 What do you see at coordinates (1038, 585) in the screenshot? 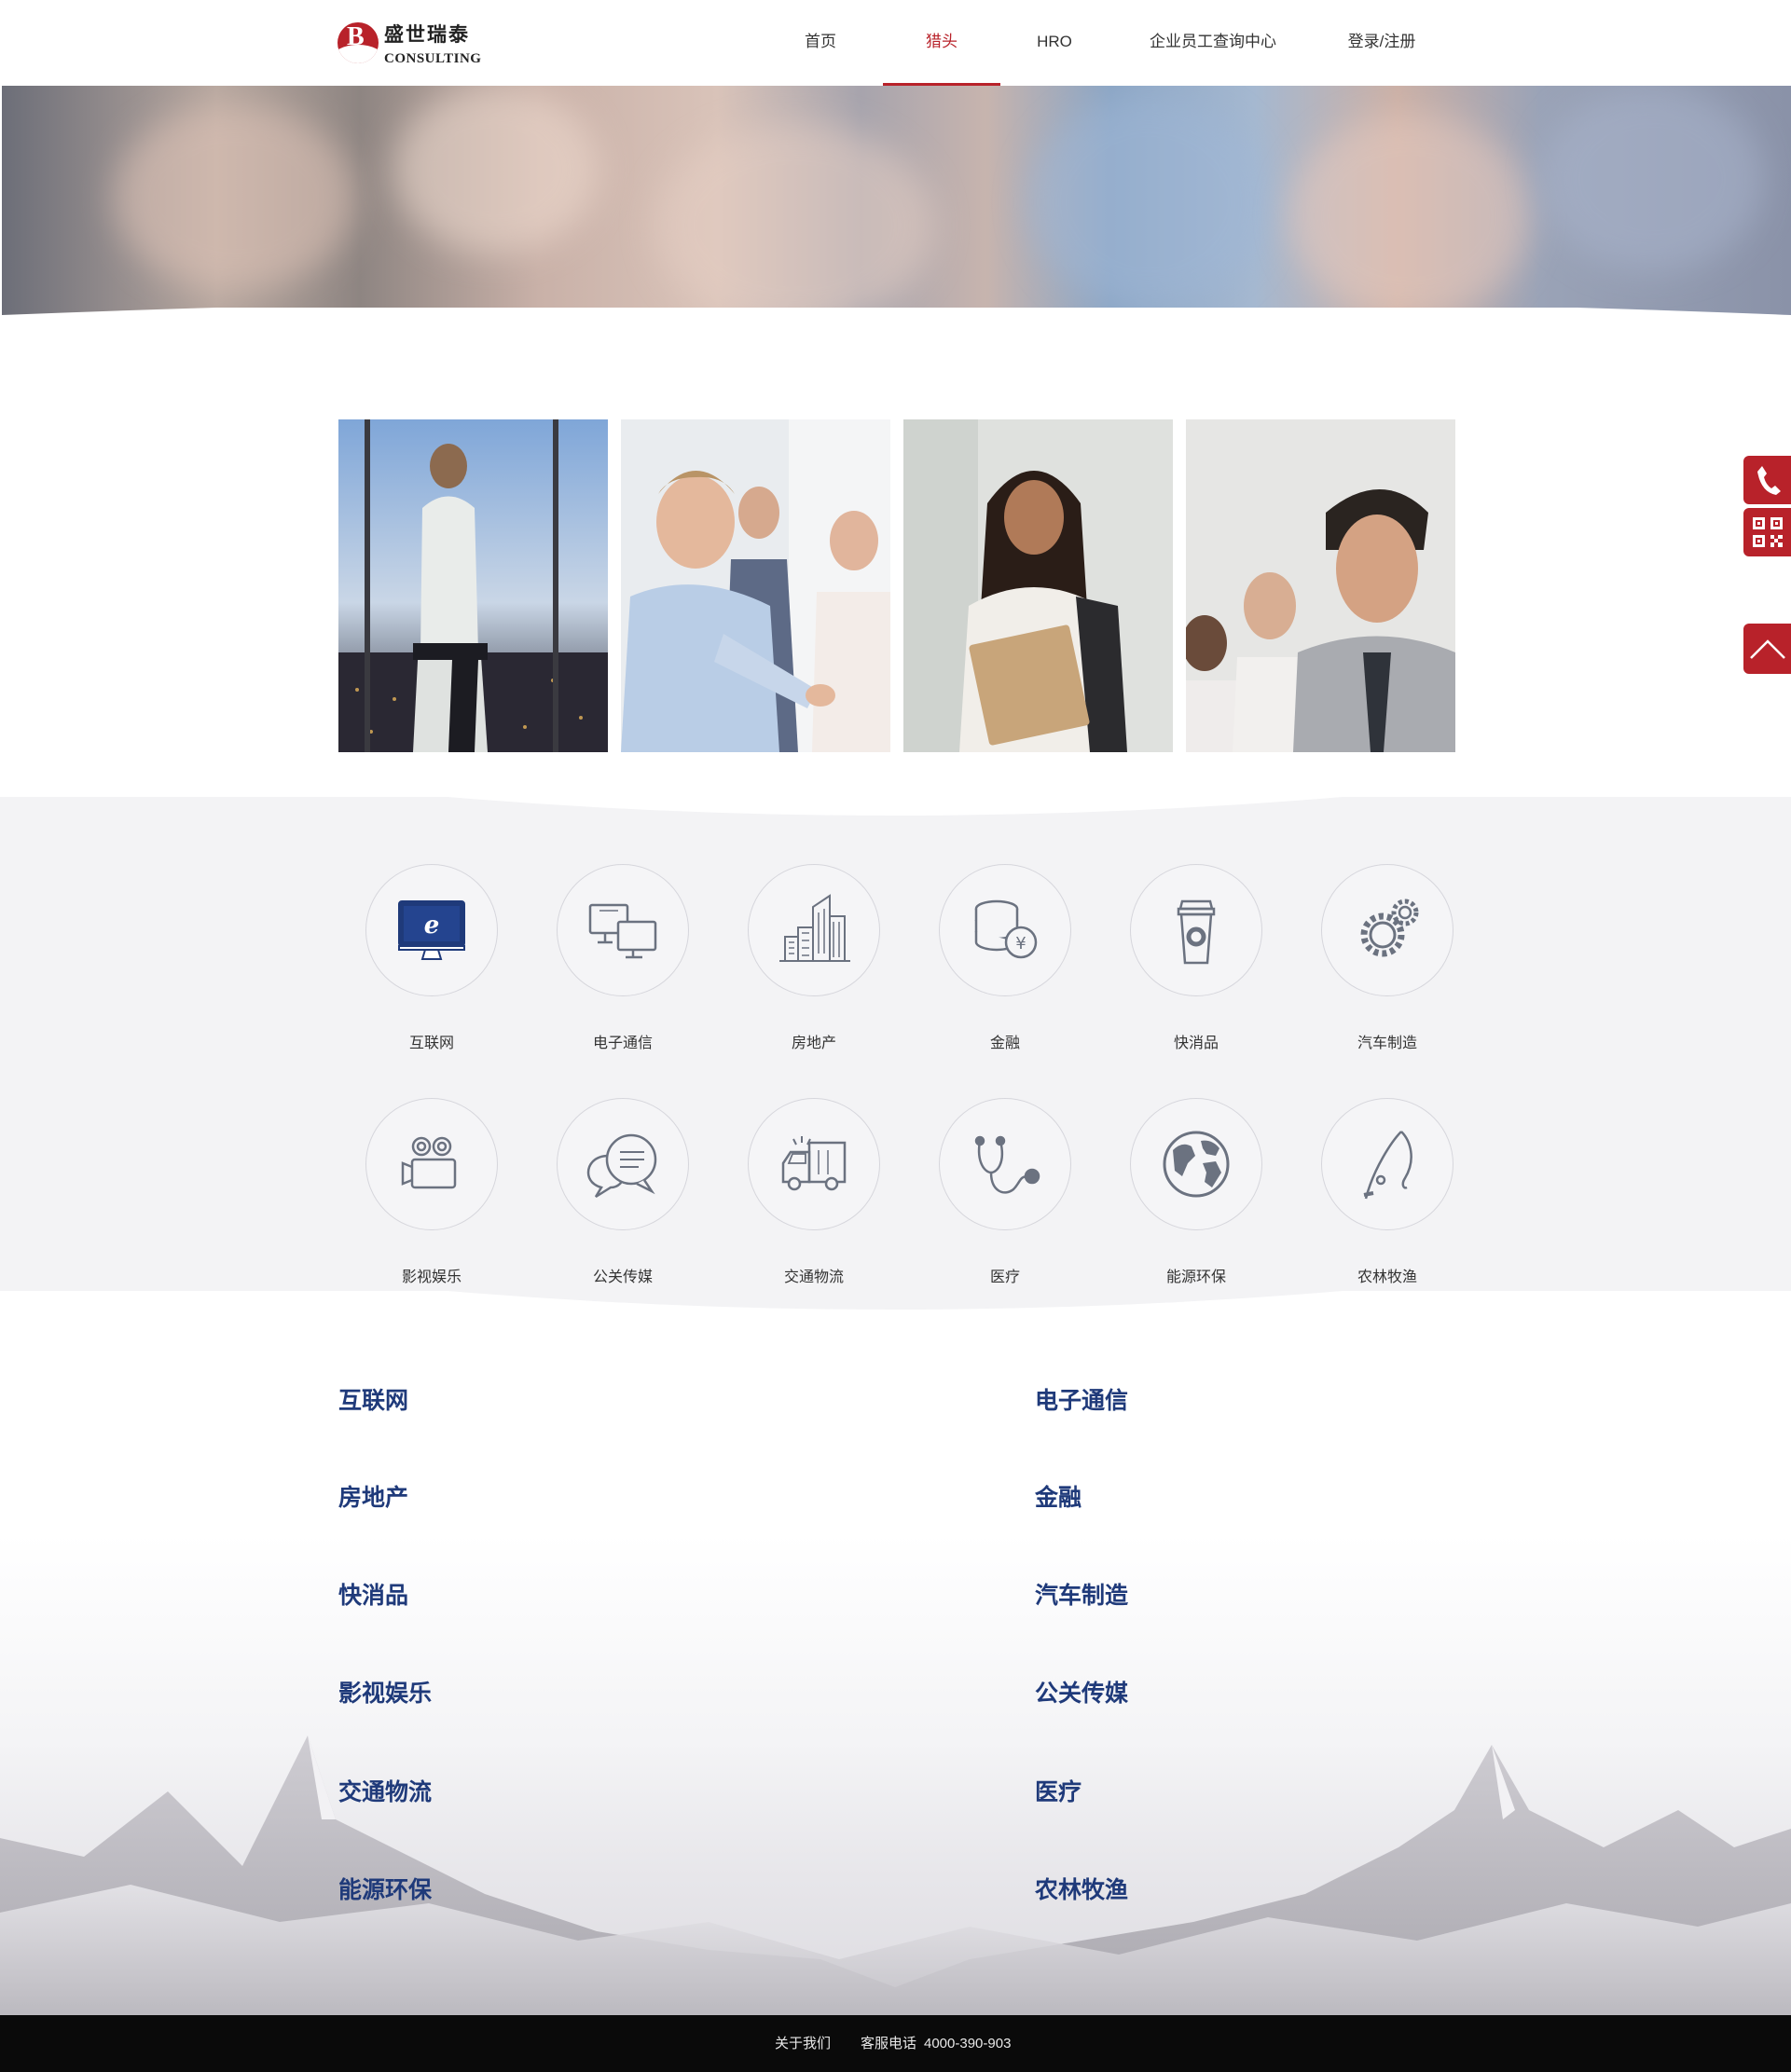
I see `photo-student-with-folder` at bounding box center [1038, 585].